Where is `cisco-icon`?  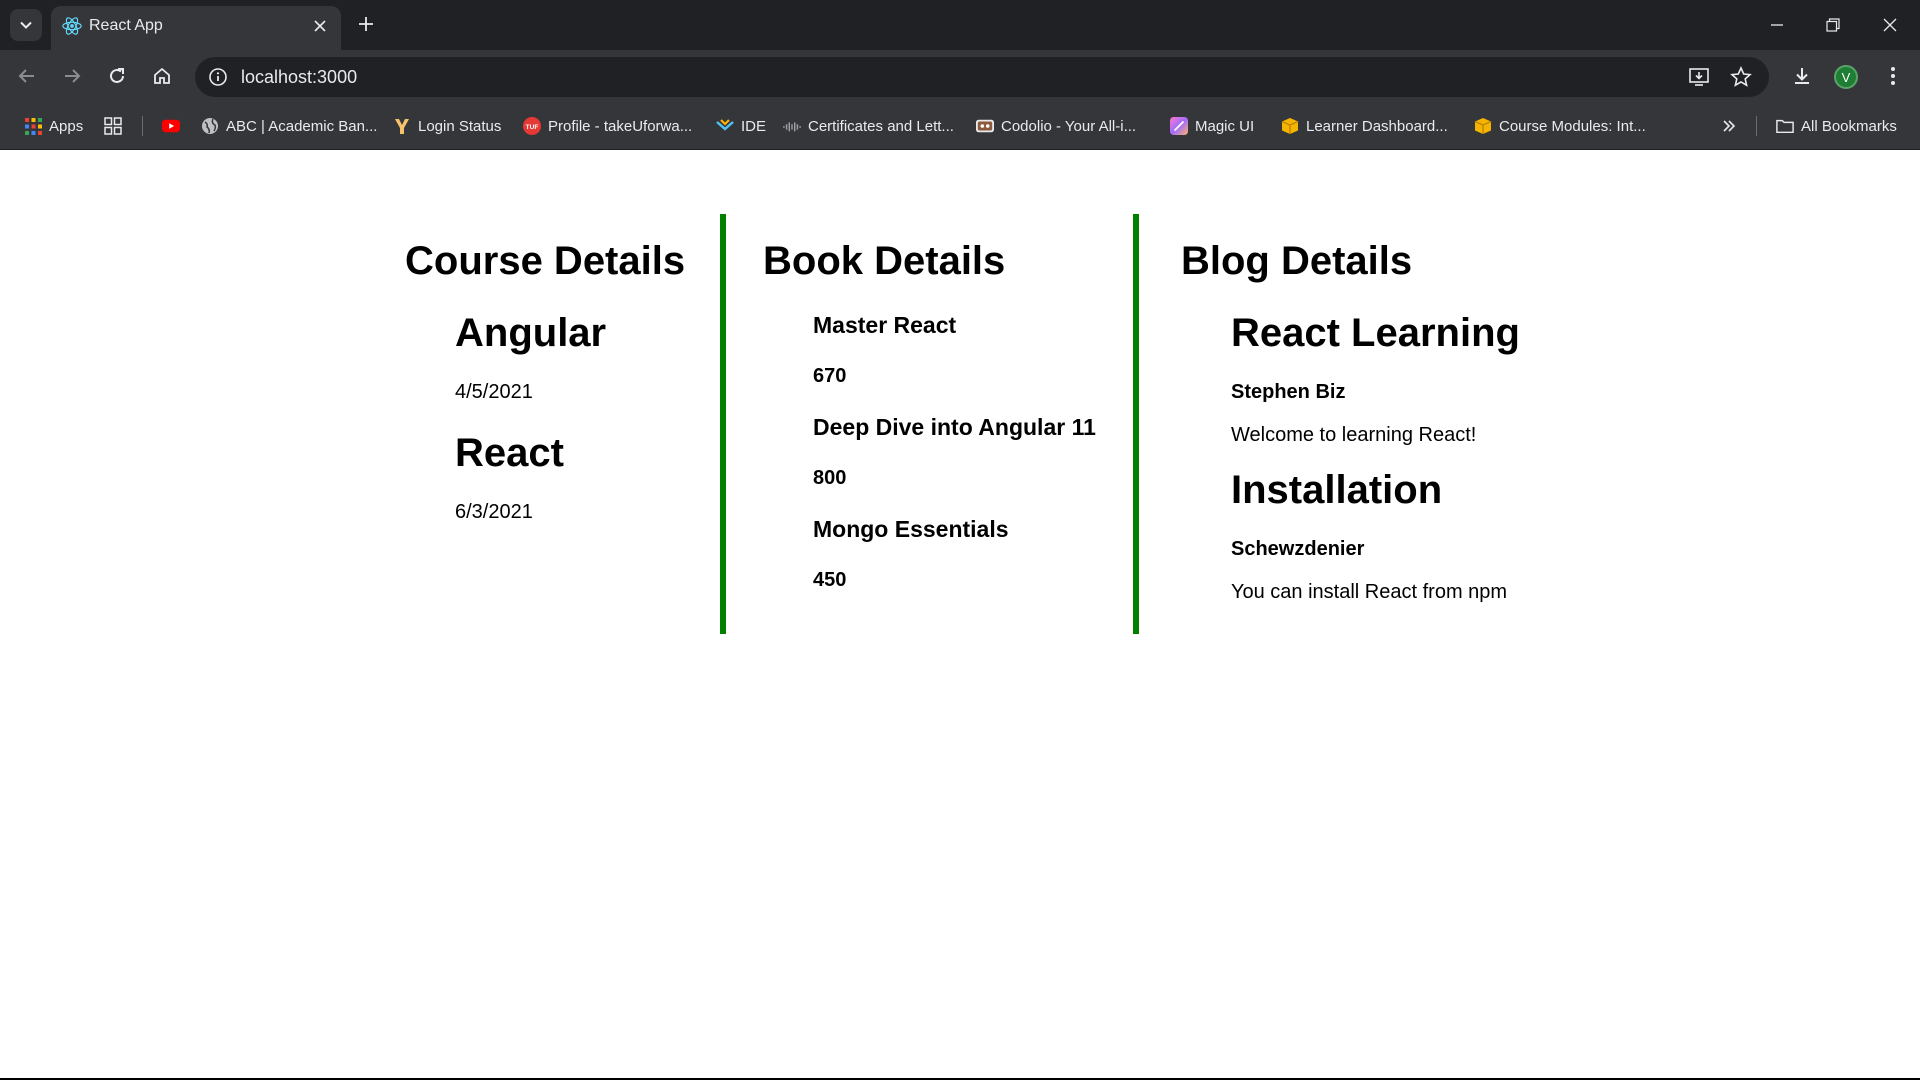
cisco-icon is located at coordinates (792, 126).